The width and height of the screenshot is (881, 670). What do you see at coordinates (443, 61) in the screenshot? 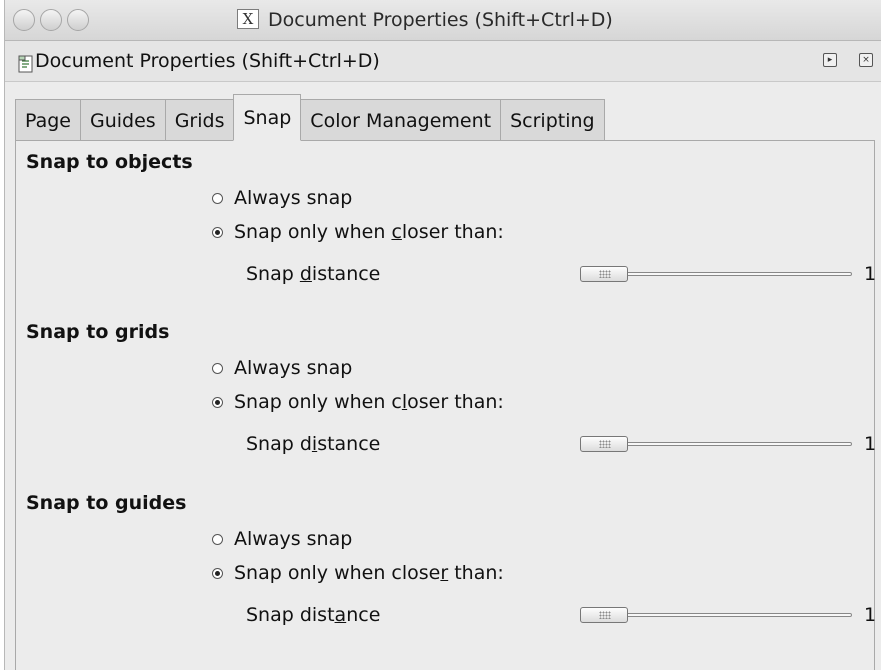
I see `panel-header: Document Properties (Shift+Ctrl+D) ▸ ×` at bounding box center [443, 61].